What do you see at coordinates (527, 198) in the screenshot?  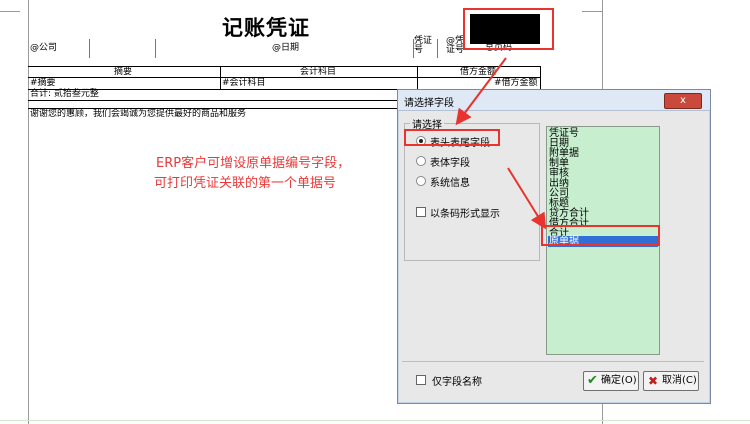 I see `arrow-to-selected-field` at bounding box center [527, 198].